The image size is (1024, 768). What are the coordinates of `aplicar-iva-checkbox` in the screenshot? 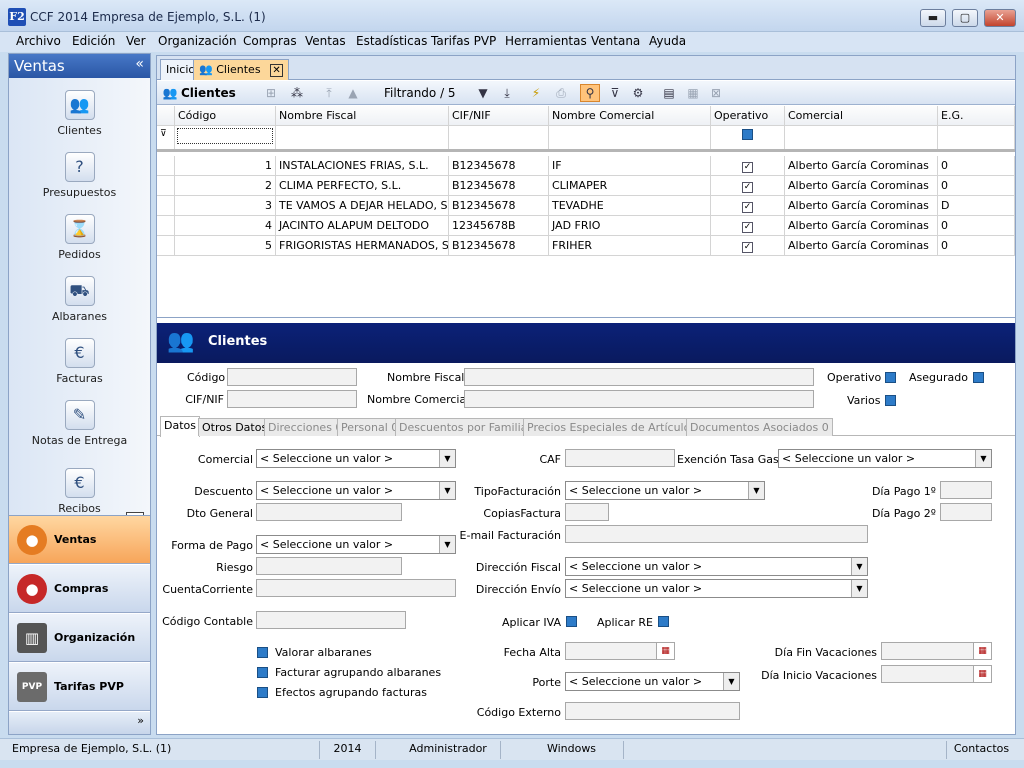 It's located at (571, 621).